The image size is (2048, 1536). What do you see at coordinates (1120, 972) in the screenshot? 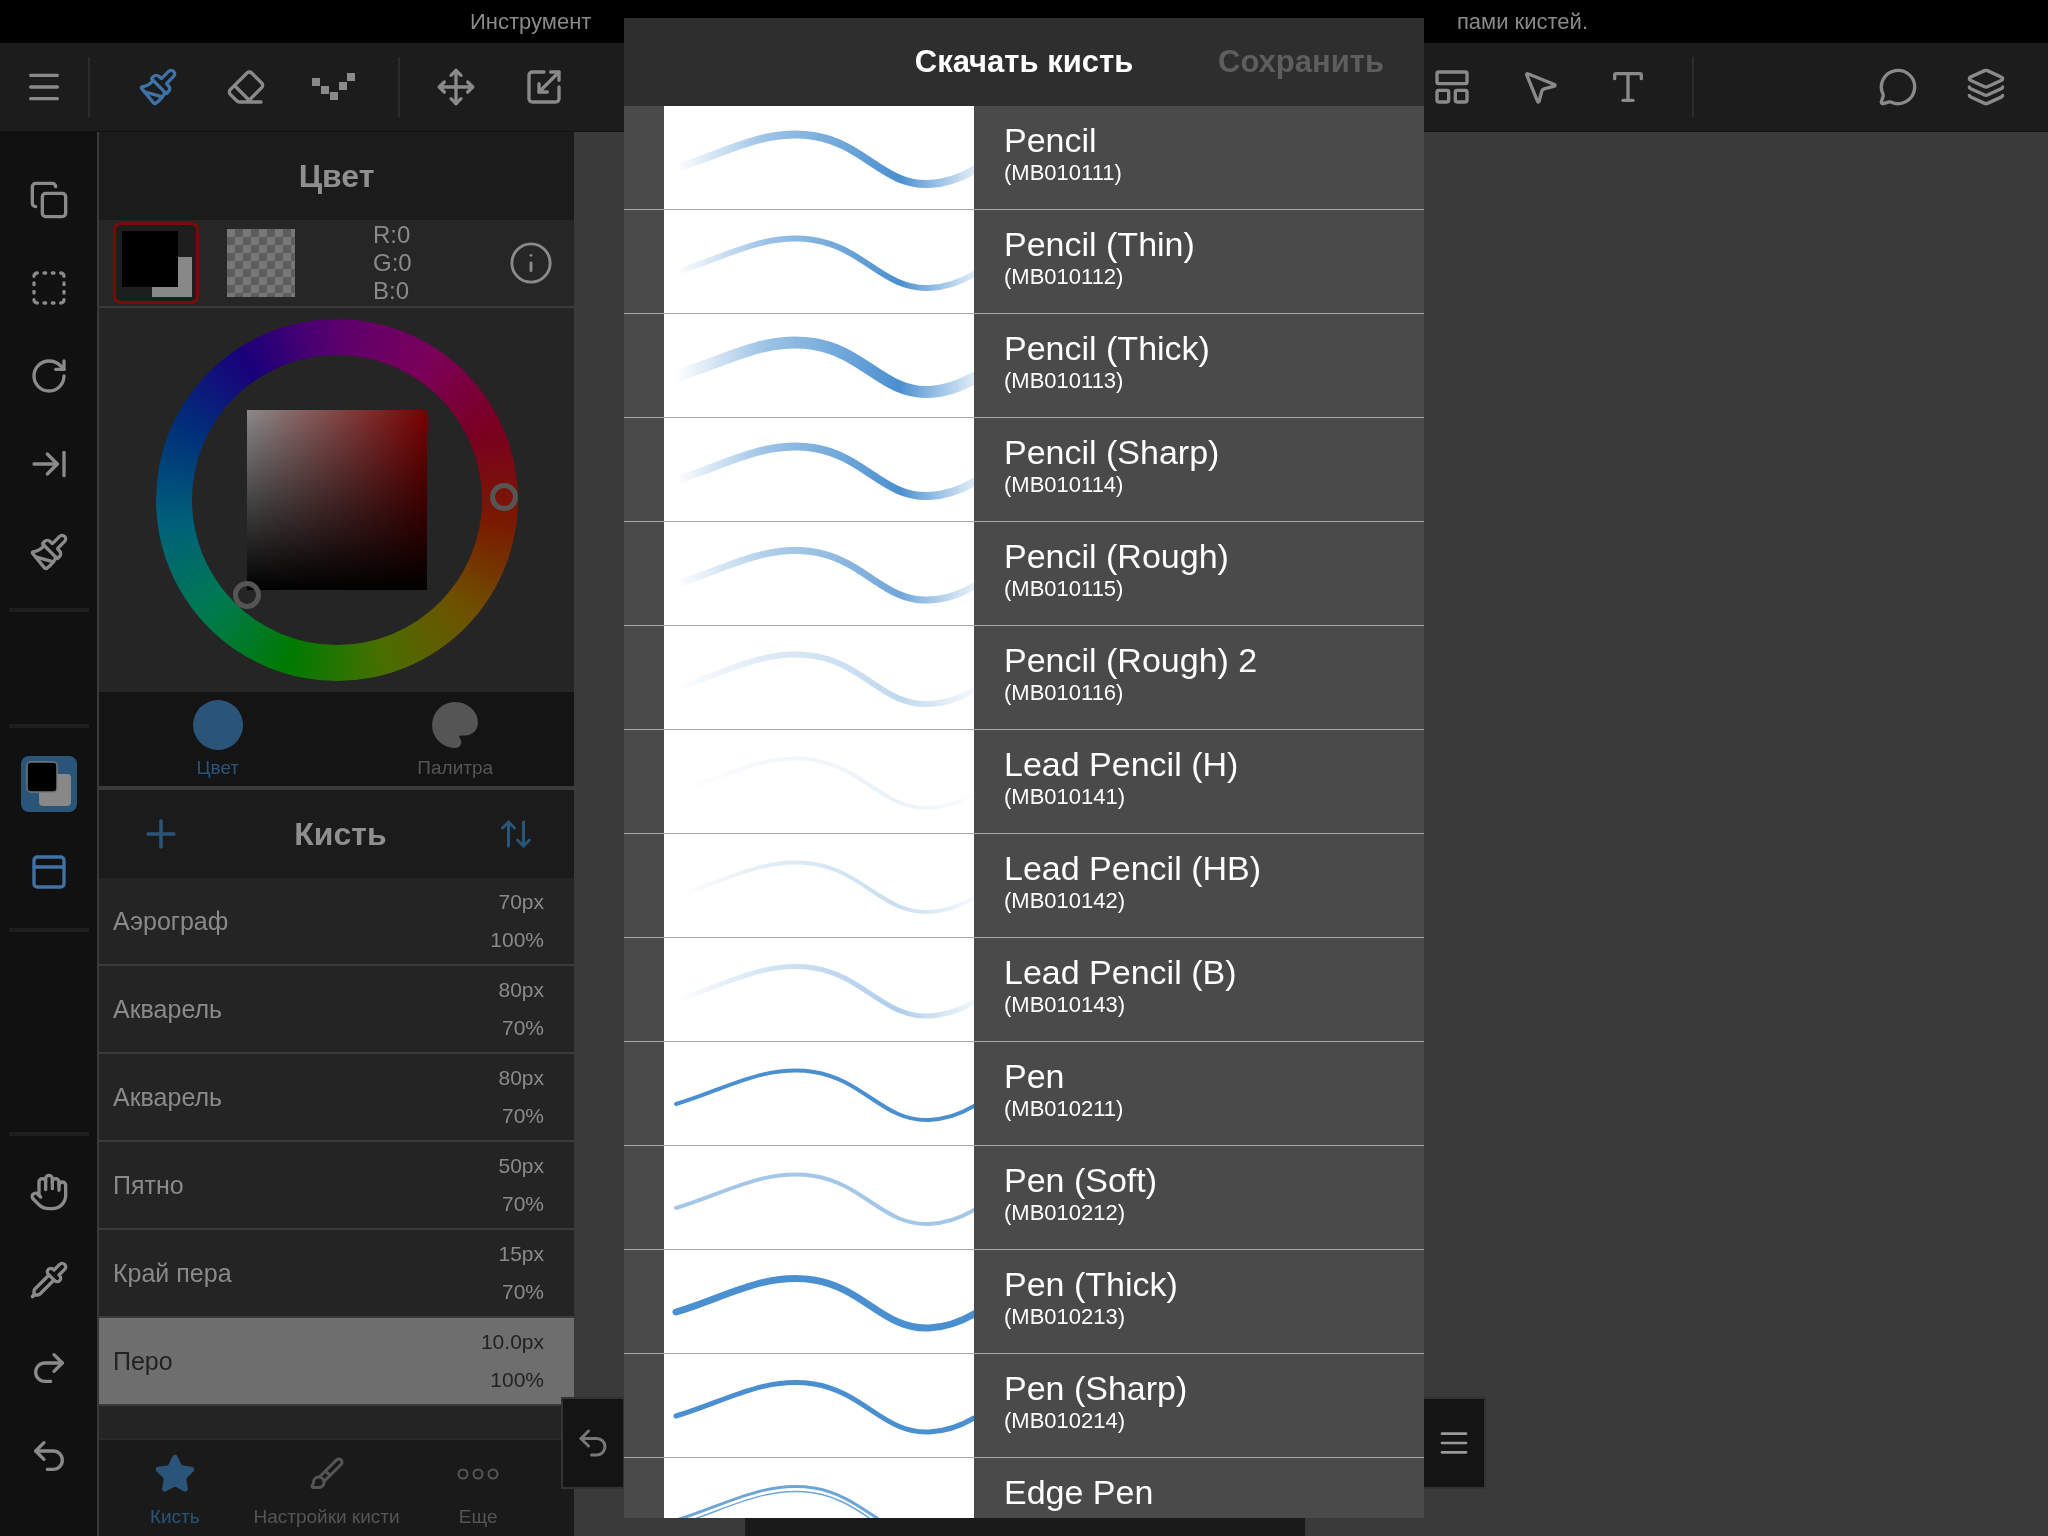
I see `brush-title: Lead Pencil (B)` at bounding box center [1120, 972].